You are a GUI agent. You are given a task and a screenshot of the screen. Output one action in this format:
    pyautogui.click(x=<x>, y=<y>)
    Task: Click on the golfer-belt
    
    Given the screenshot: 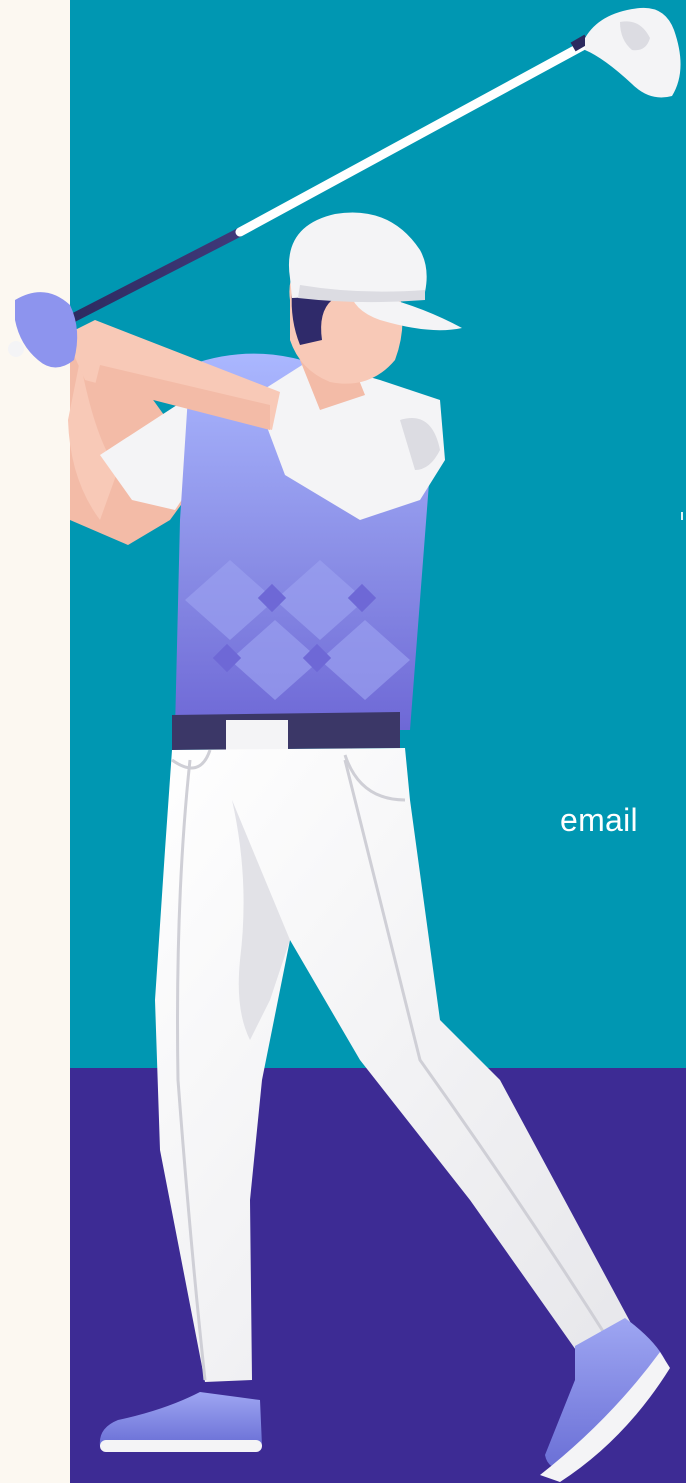 What is the action you would take?
    pyautogui.click(x=286, y=732)
    